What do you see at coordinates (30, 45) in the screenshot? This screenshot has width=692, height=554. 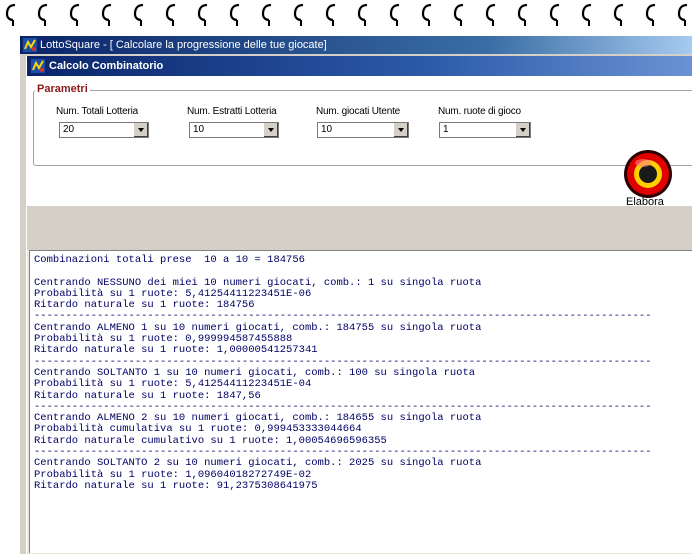 I see `app-icon` at bounding box center [30, 45].